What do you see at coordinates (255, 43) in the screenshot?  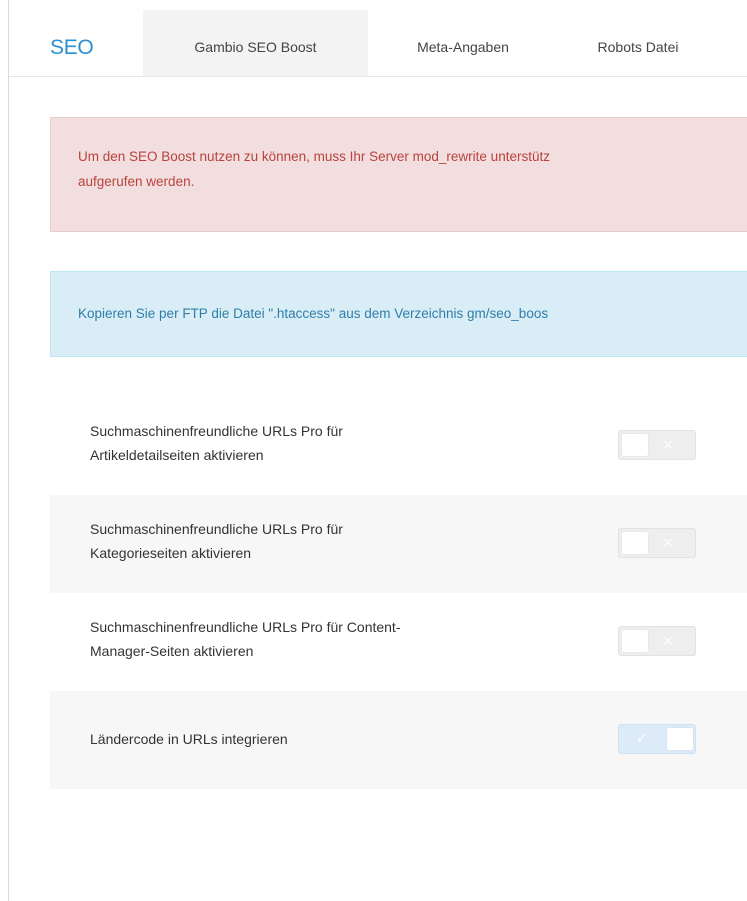 I see `tab-gambio-seo-boost: Gambio SEO Boost` at bounding box center [255, 43].